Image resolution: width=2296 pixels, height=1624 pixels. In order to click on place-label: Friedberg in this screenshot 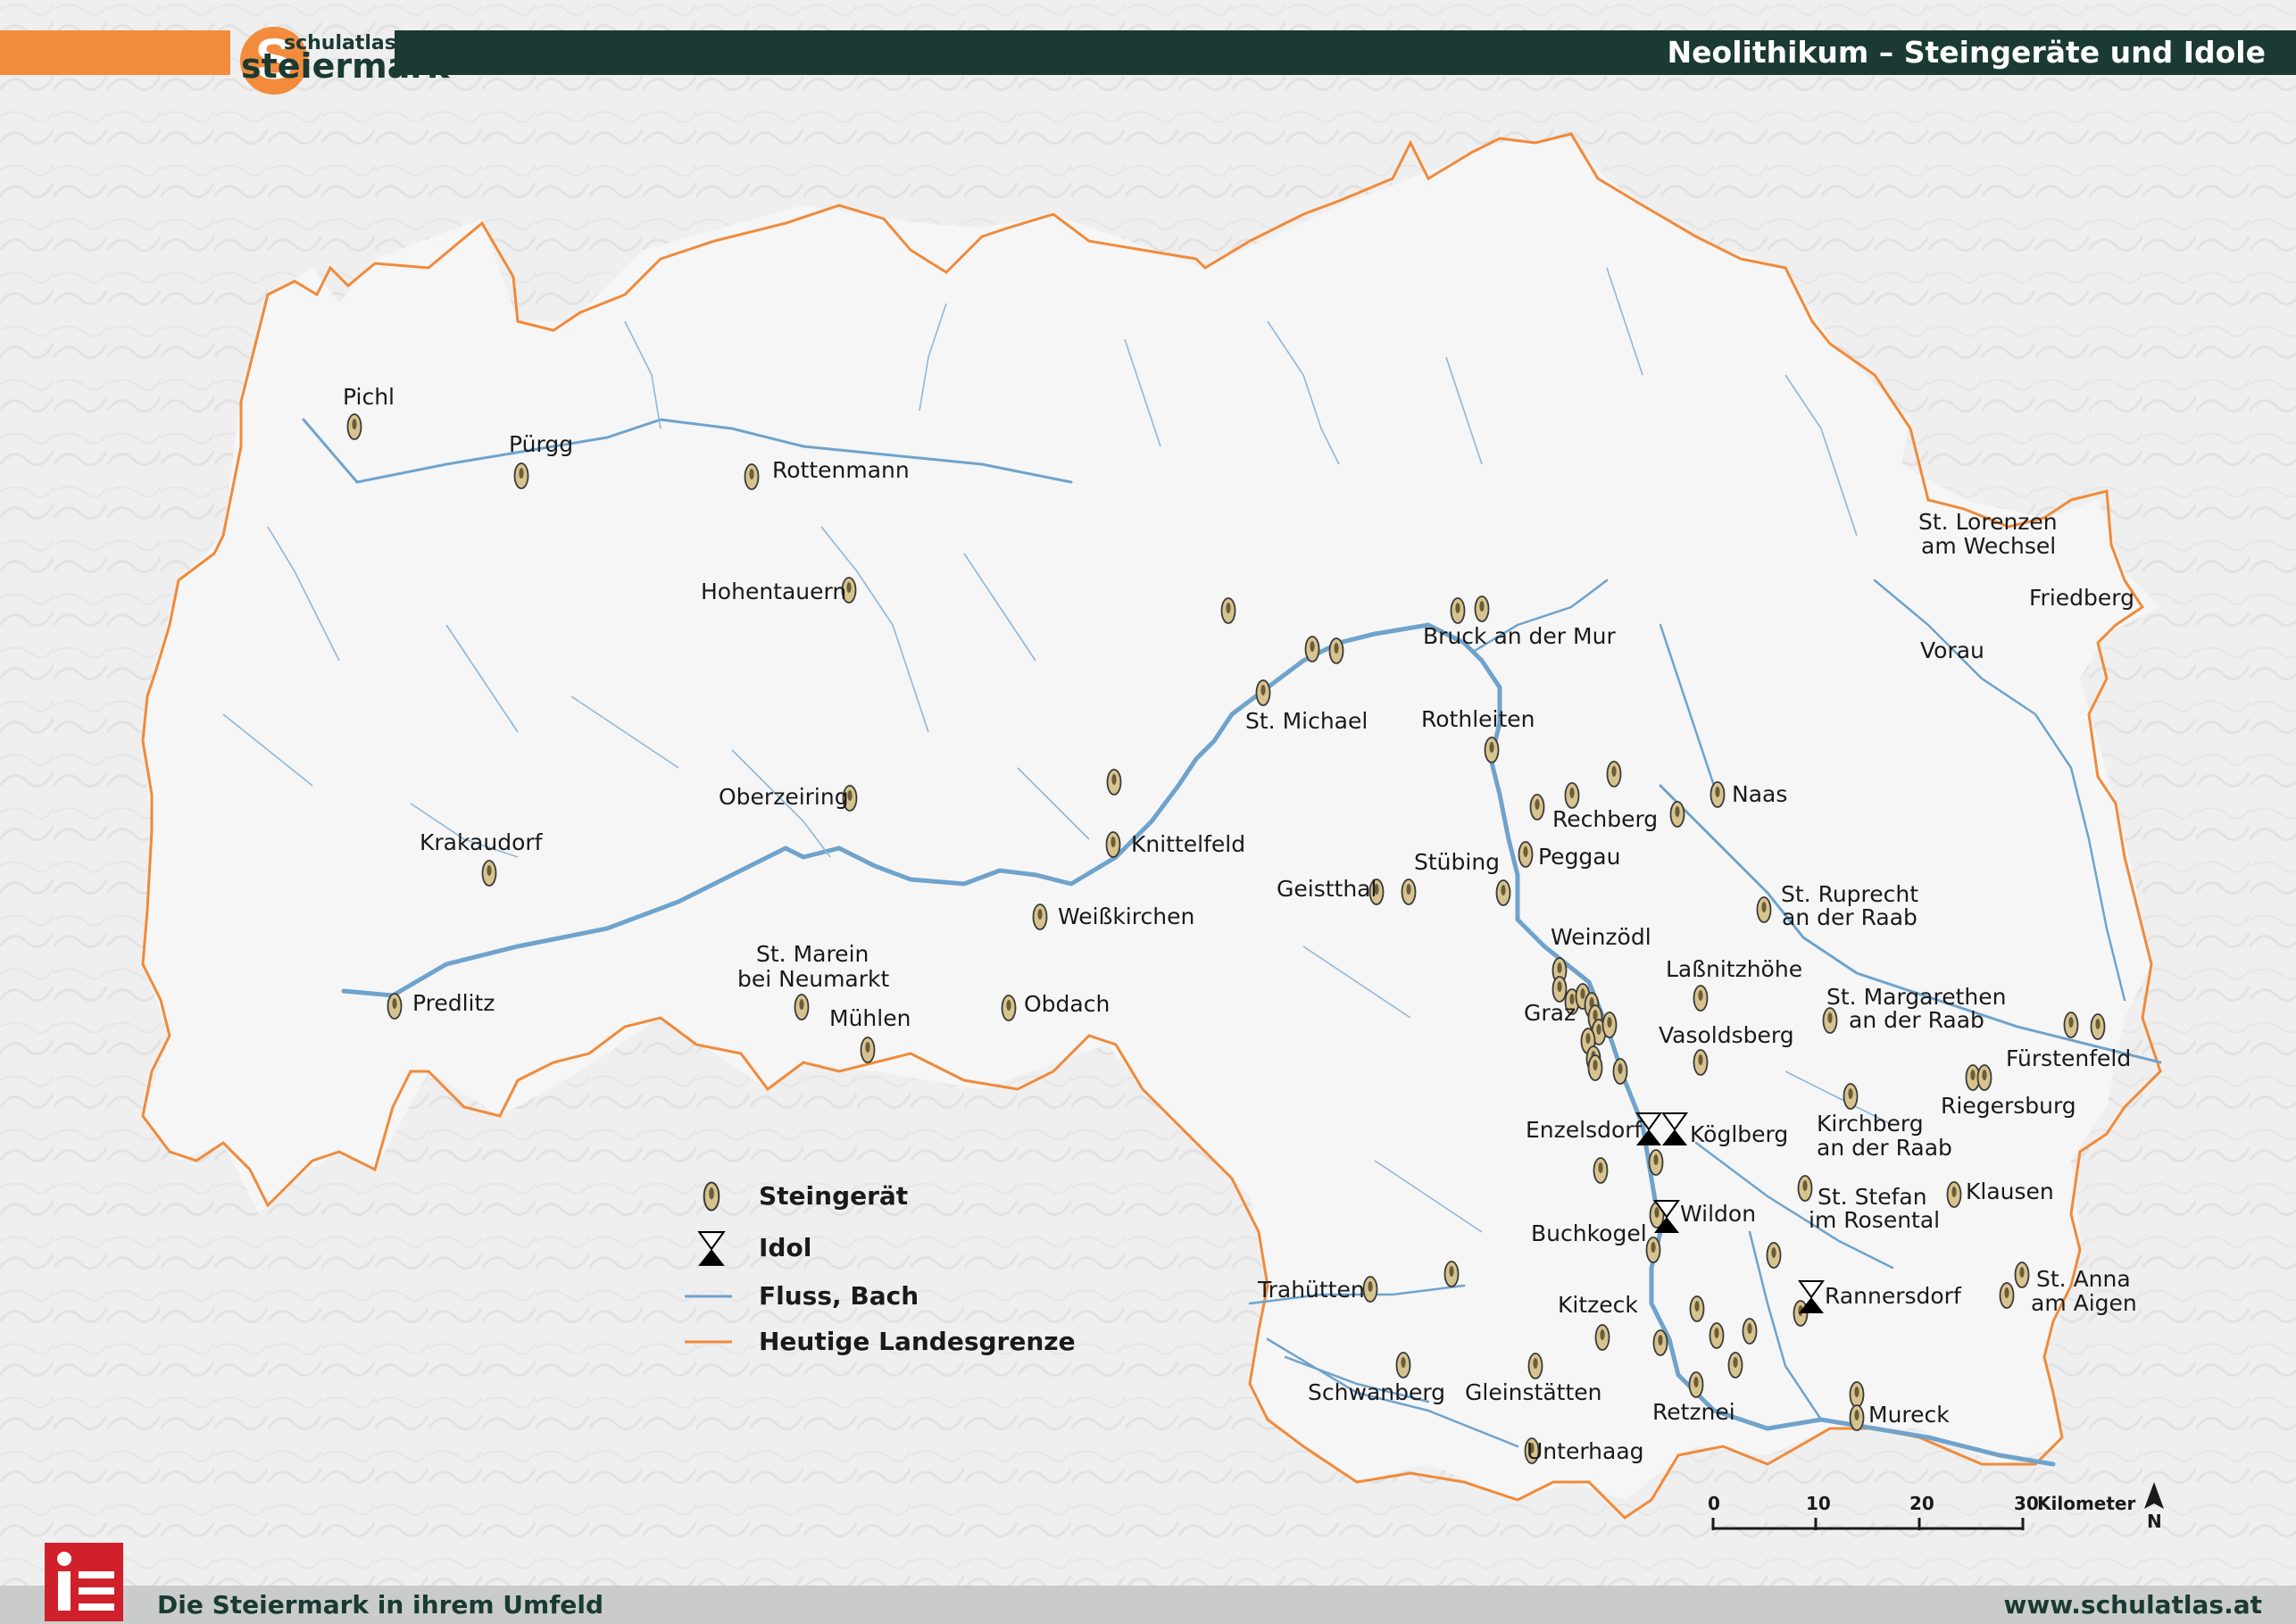, I will do `click(2081, 598)`.